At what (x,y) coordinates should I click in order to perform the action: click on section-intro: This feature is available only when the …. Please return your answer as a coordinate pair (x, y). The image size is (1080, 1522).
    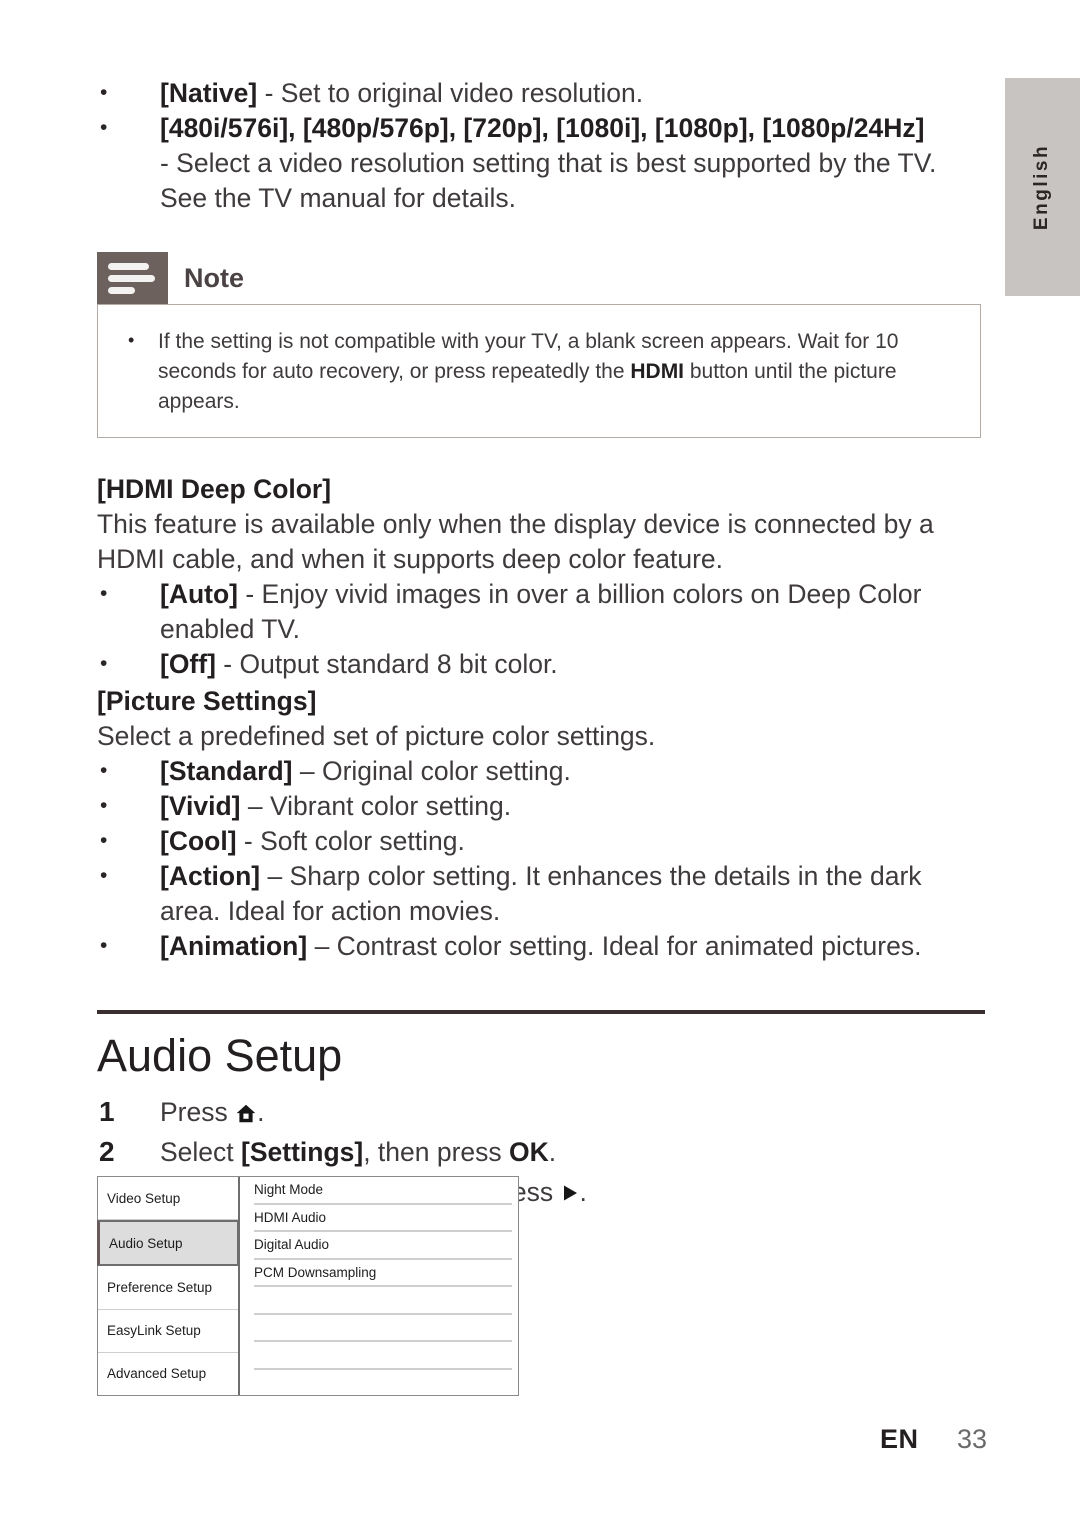
    Looking at the image, I should click on (515, 541).